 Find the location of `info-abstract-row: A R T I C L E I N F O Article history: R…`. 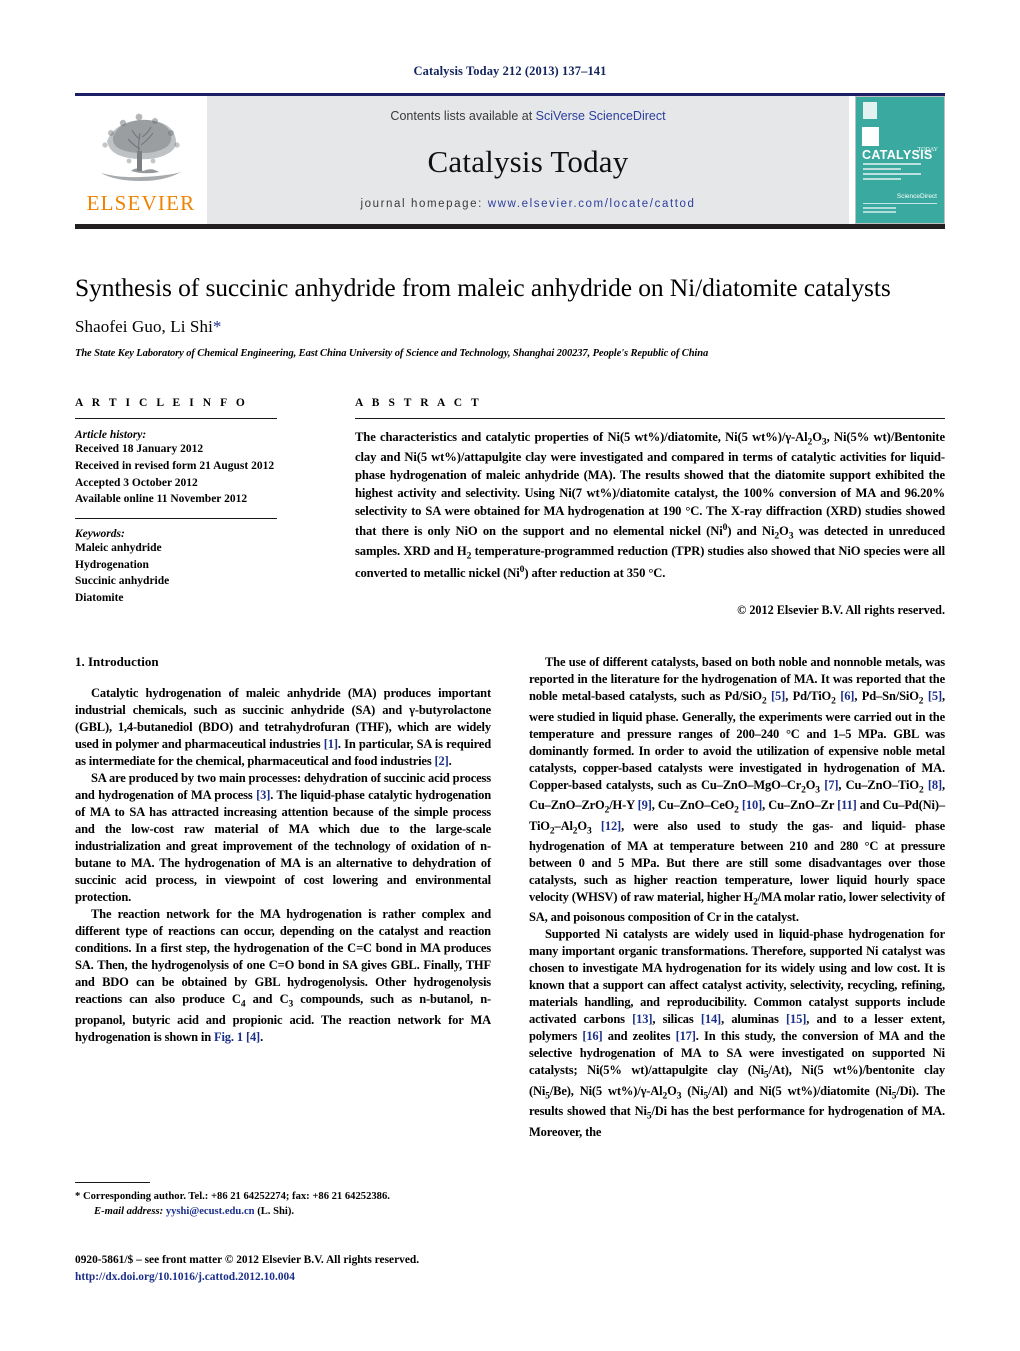

info-abstract-row: A R T I C L E I N F O Article history: R… is located at coordinates (510, 507).